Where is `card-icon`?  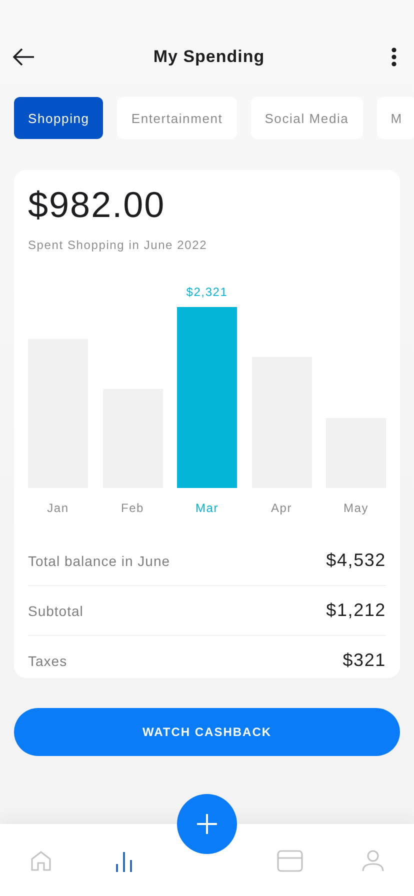 card-icon is located at coordinates (289, 861).